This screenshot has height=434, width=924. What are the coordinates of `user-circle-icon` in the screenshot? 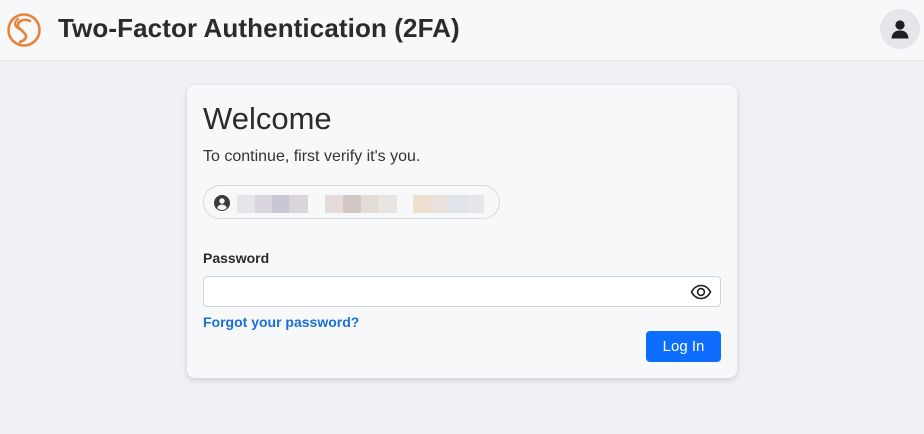 It's located at (222, 203).